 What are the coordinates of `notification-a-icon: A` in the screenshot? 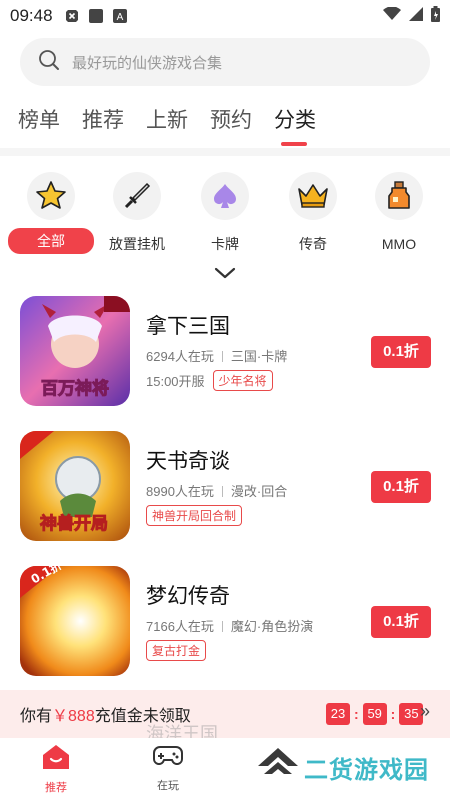 It's located at (119, 16).